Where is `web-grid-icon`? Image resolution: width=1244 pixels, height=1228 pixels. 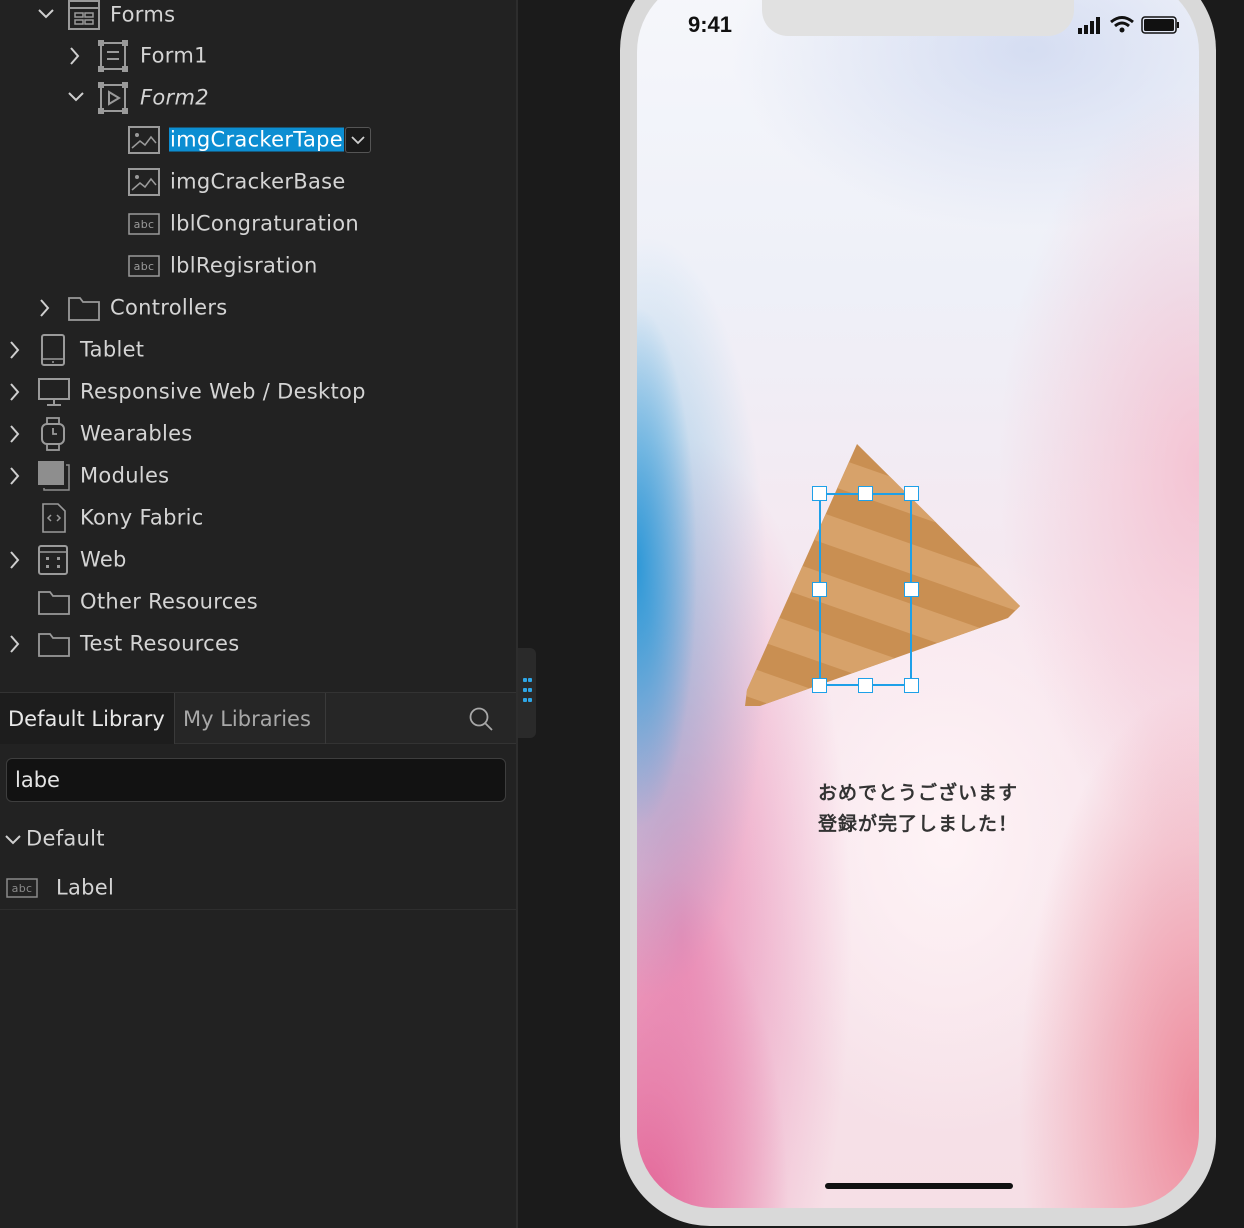
web-grid-icon is located at coordinates (53, 560).